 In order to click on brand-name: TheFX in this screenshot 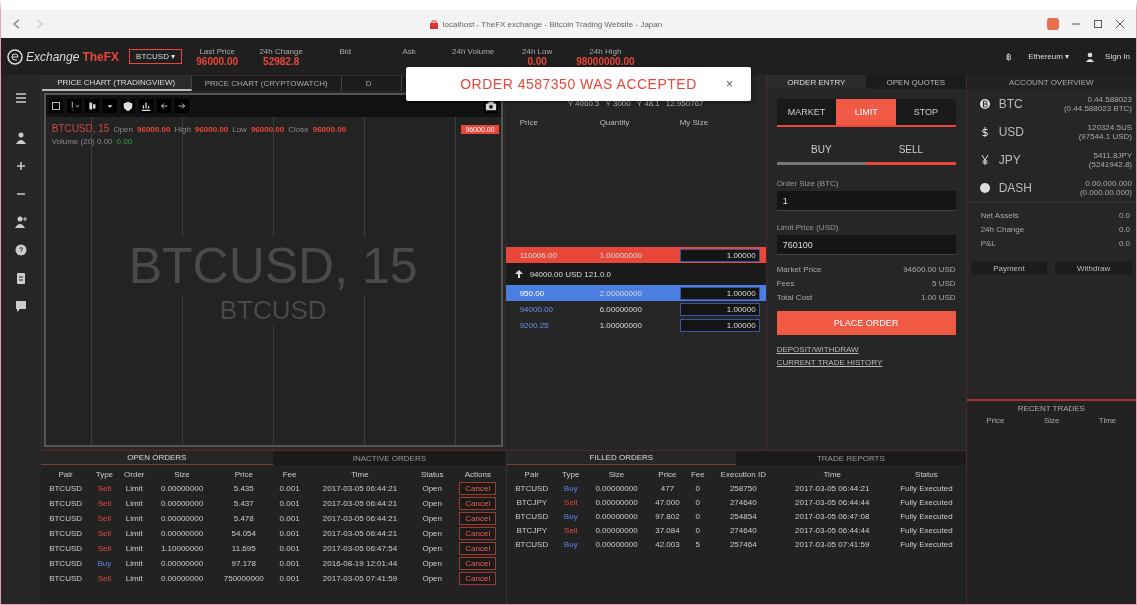, I will do `click(101, 56)`.